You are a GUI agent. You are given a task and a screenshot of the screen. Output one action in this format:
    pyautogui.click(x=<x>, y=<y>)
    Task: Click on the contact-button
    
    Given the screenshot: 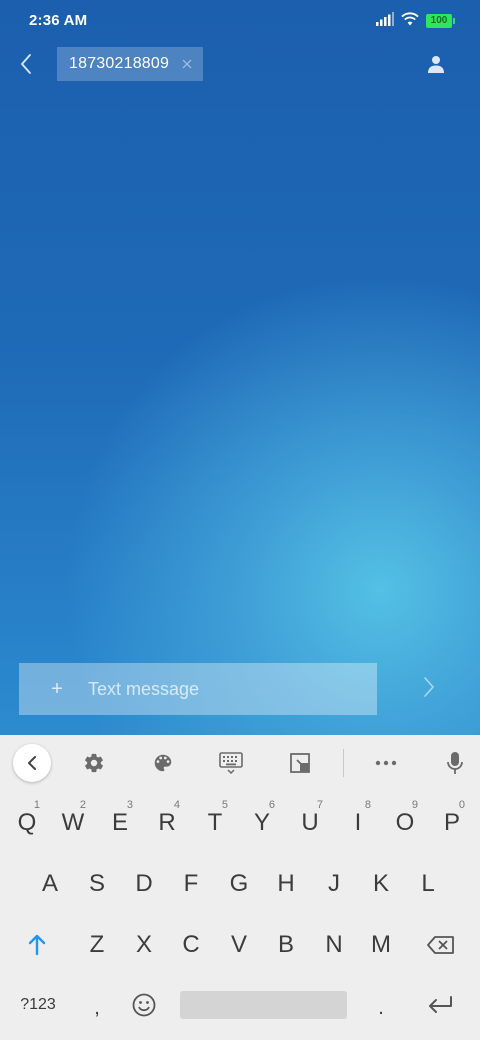 What is the action you would take?
    pyautogui.click(x=436, y=64)
    